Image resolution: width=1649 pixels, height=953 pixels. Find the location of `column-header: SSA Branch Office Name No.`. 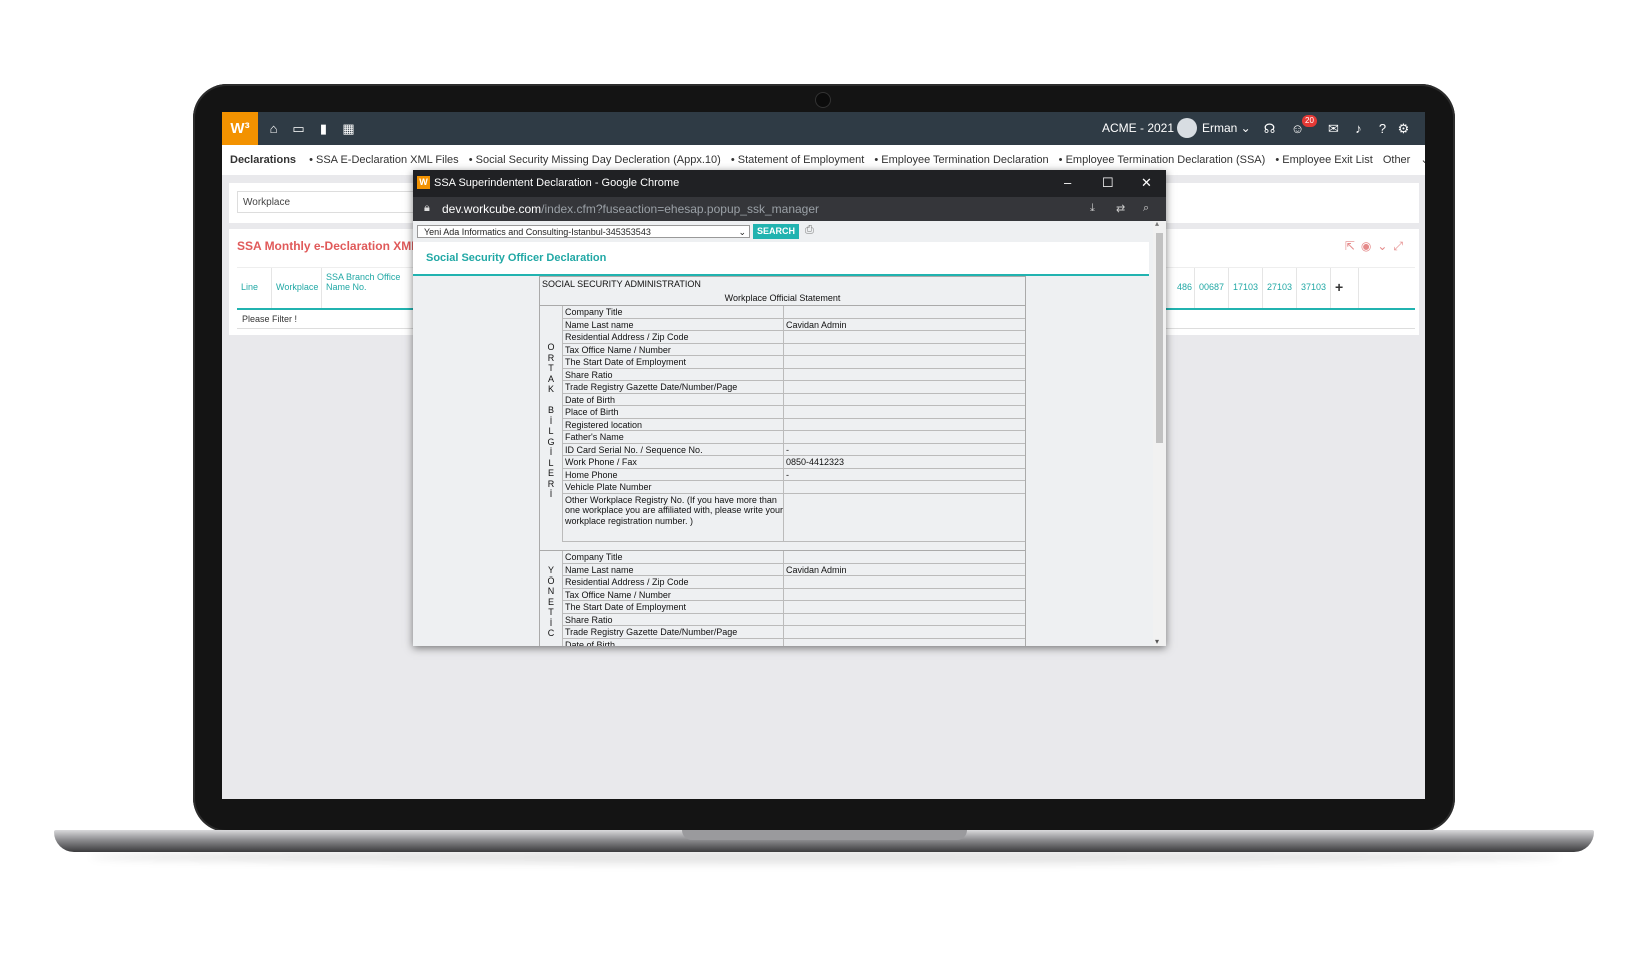

column-header: SSA Branch Office Name No. is located at coordinates (374, 288).